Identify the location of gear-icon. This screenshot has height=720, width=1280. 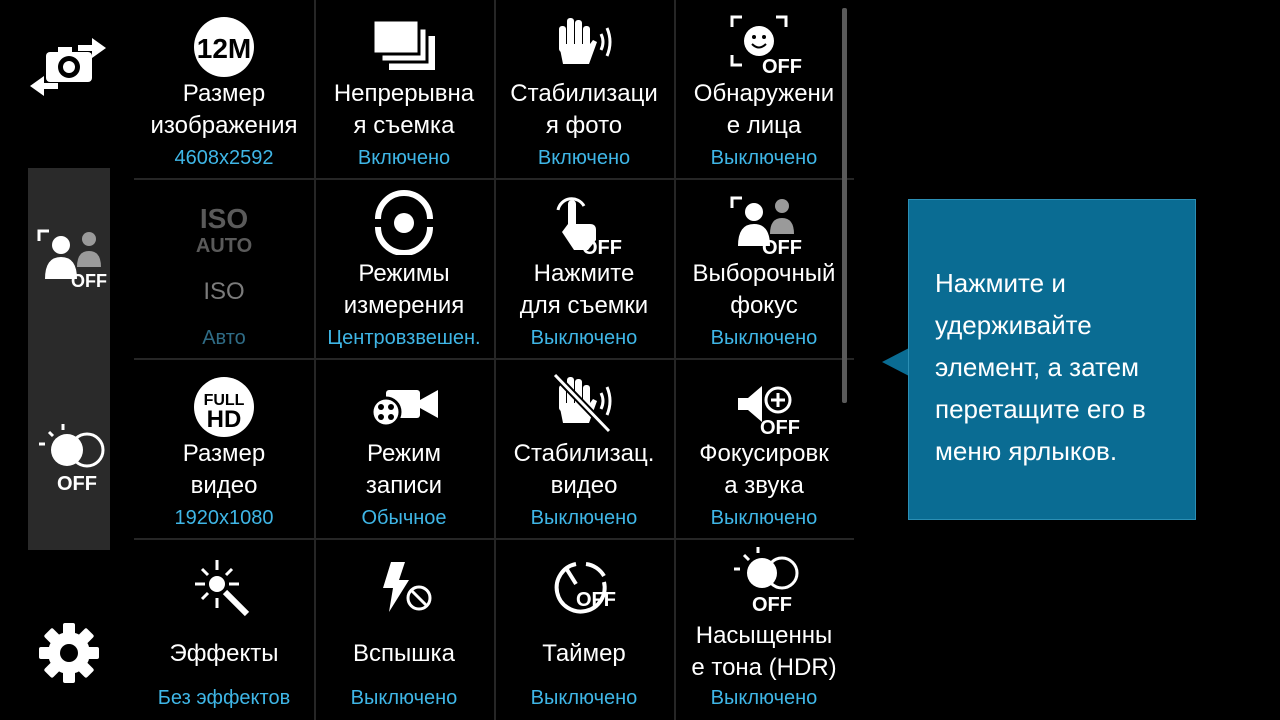
(69, 653).